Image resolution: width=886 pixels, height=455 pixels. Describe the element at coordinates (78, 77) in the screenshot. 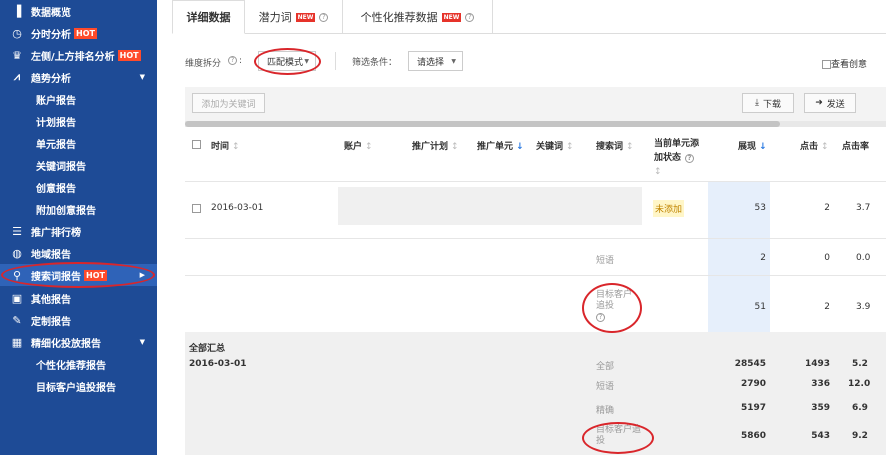

I see `sidebar-item-trend-analysis: ⩘ 趋势分析 ▼` at that location.